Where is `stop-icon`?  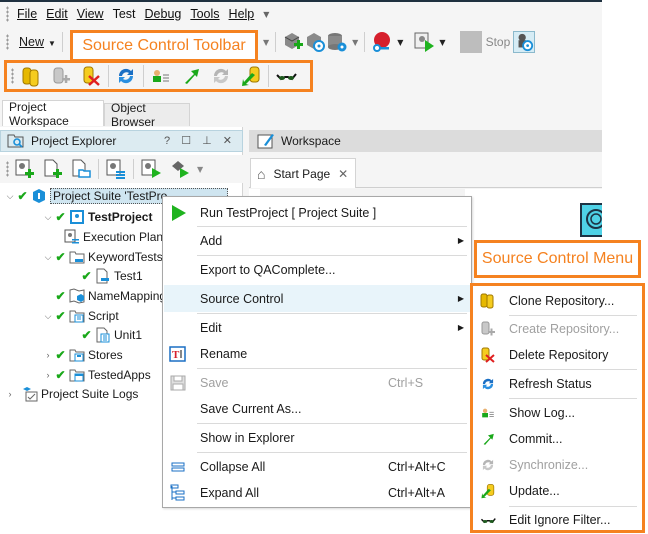
stop-icon is located at coordinates (470, 42).